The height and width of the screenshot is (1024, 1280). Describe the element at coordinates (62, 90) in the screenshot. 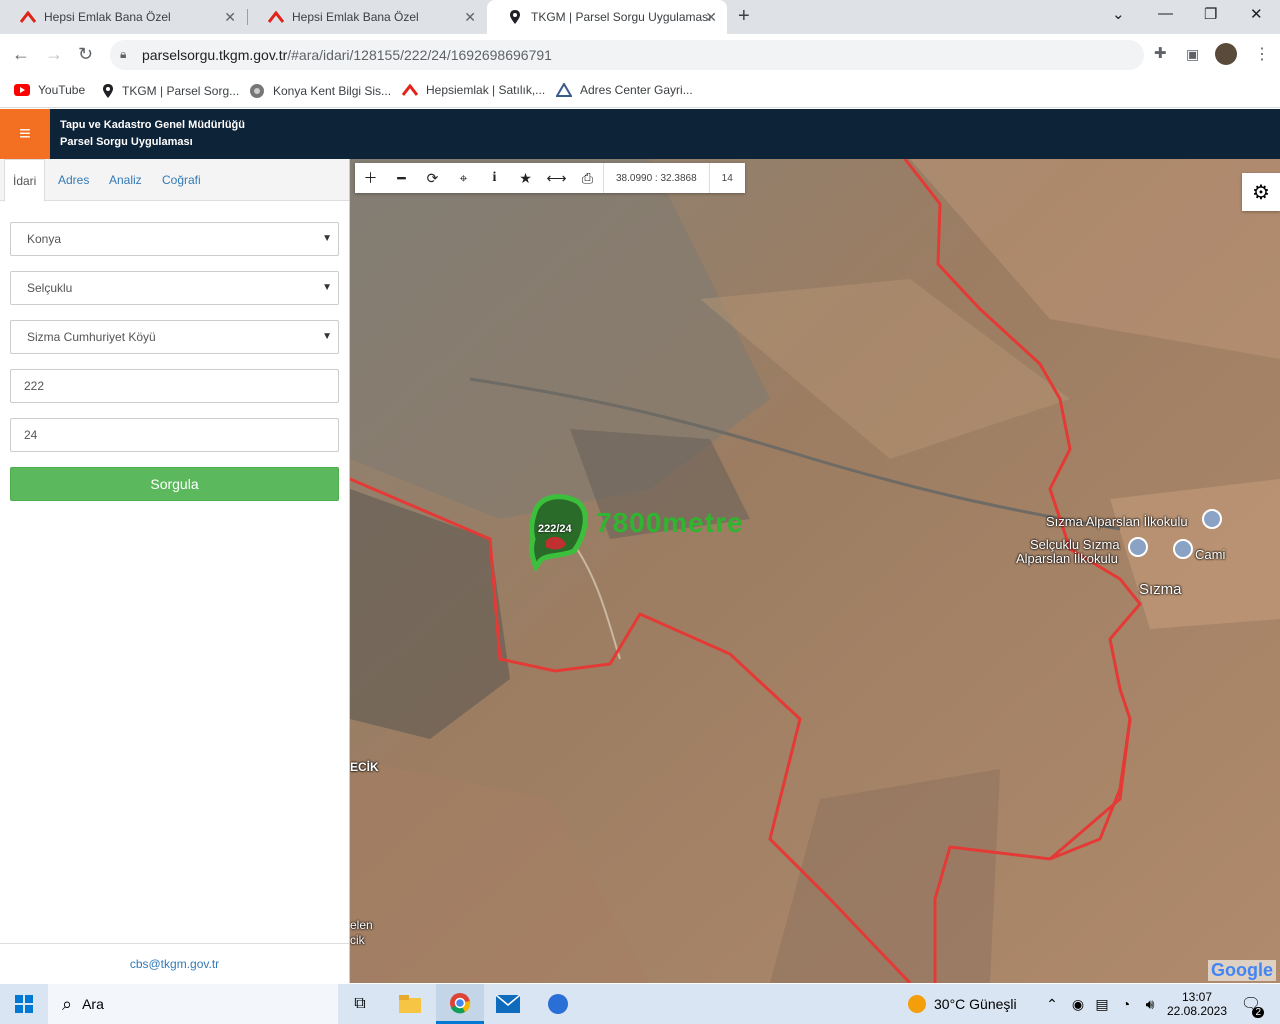

I see `bookmark-label: YouTube` at that location.